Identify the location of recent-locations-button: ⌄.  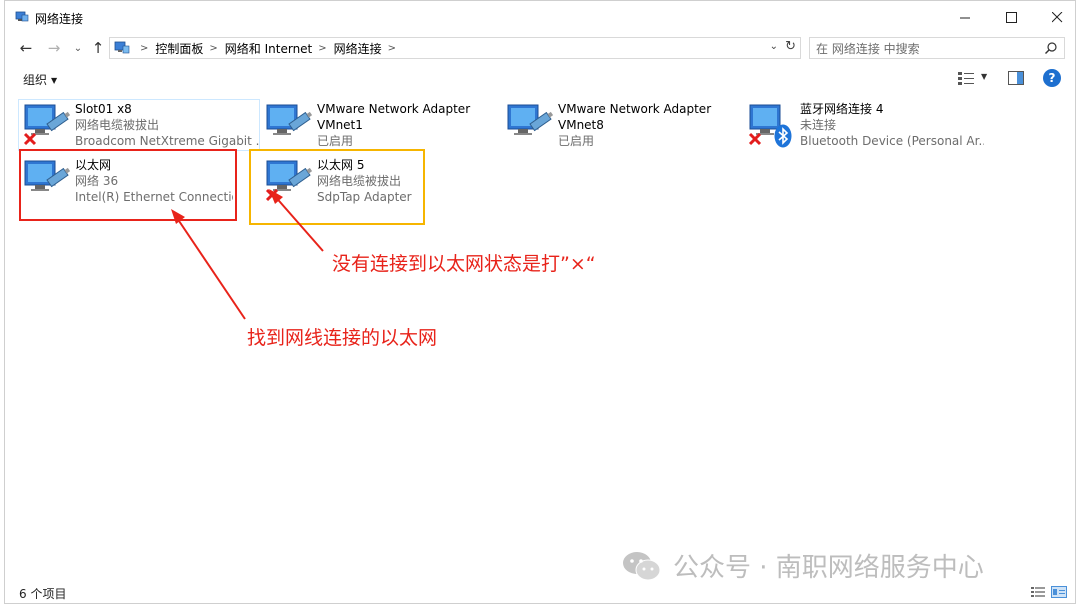
(78, 48).